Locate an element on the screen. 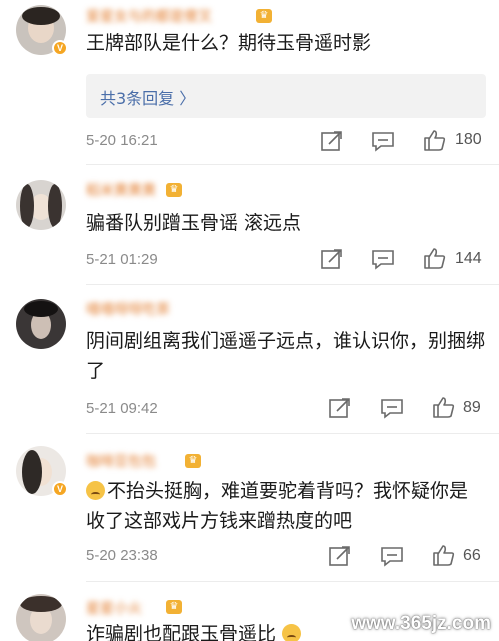 The width and height of the screenshot is (499, 641). replies-label: 共3条回复 〉 is located at coordinates (148, 98).